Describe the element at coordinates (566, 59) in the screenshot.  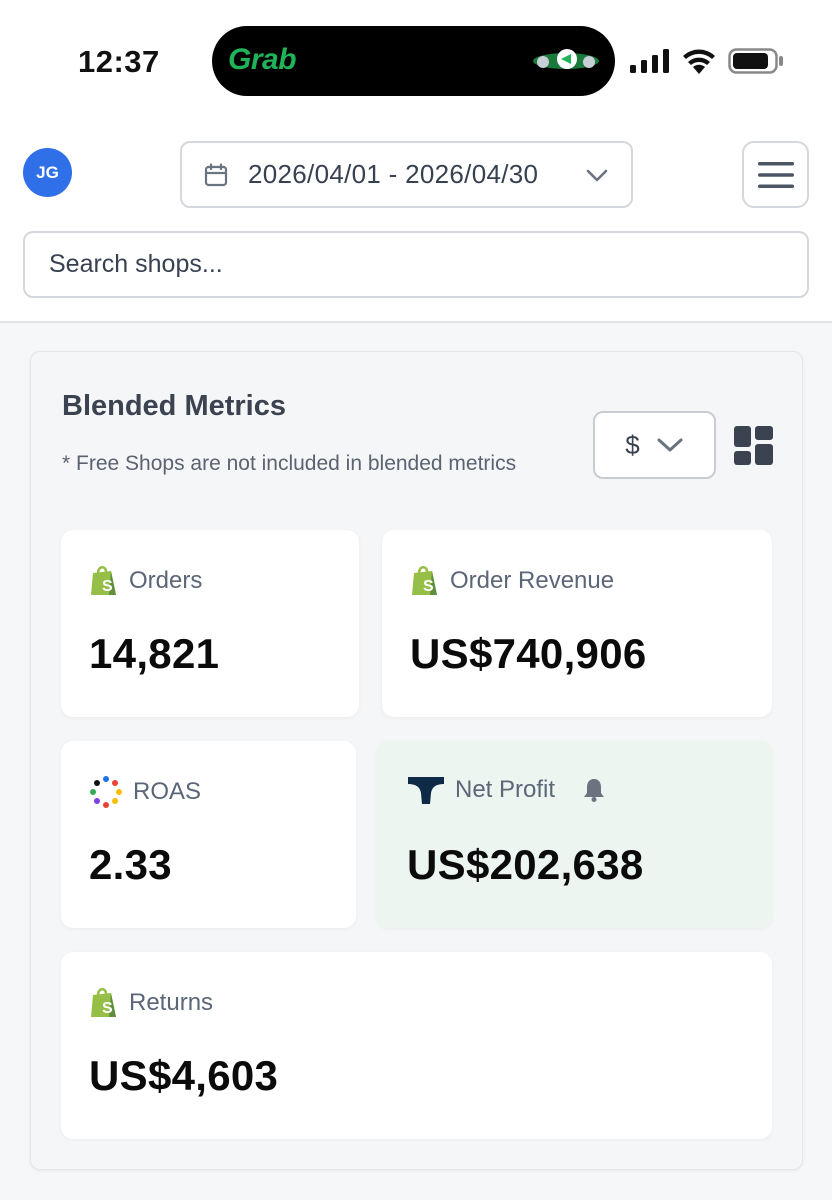
I see `motorbike-icon` at that location.